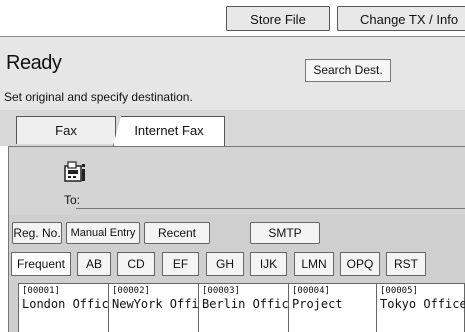  I want to click on index-tab-cd: CD, so click(136, 264).